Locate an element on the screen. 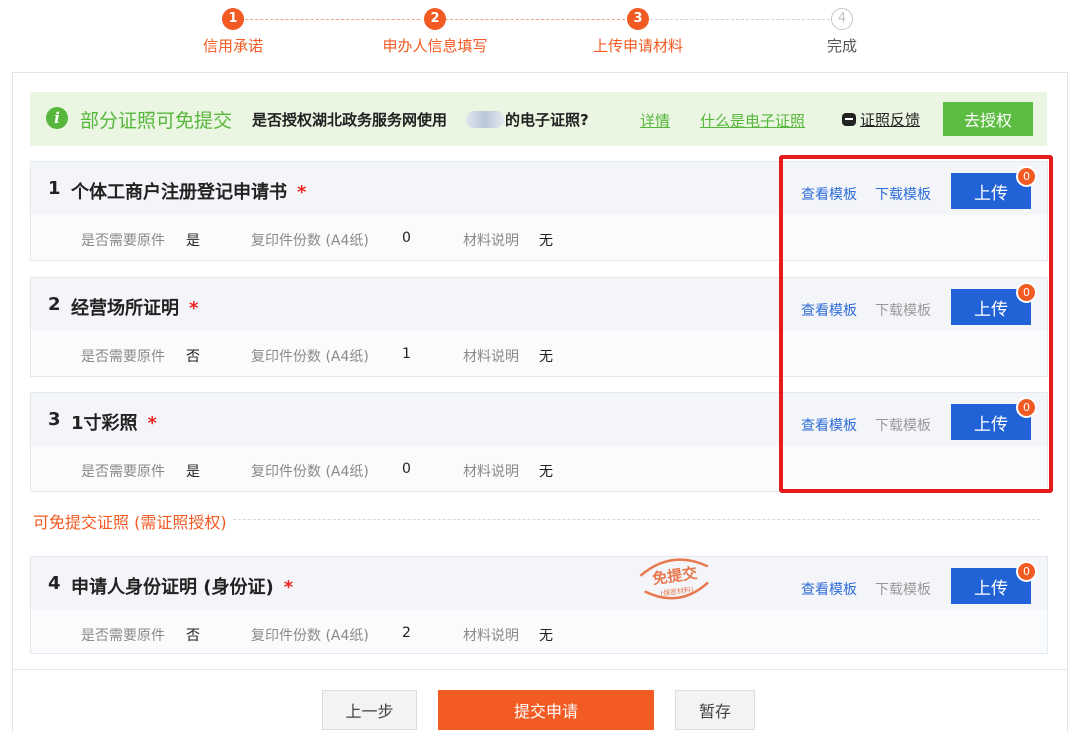  material-index: 1 is located at coordinates (54, 188).